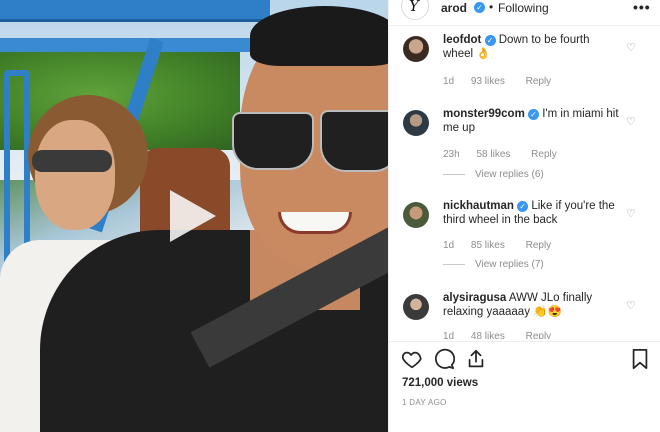 The width and height of the screenshot is (660, 432). Describe the element at coordinates (476, 359) in the screenshot. I see `share-icon` at that location.